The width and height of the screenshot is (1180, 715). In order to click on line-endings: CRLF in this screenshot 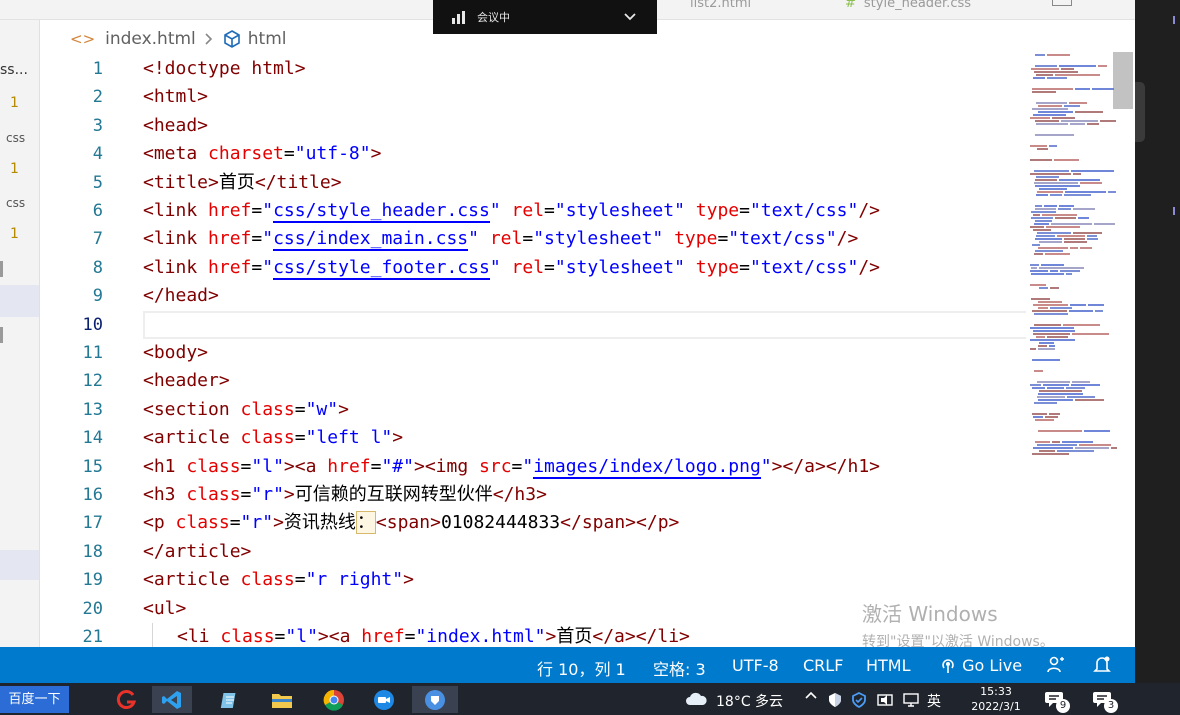, I will do `click(823, 665)`.